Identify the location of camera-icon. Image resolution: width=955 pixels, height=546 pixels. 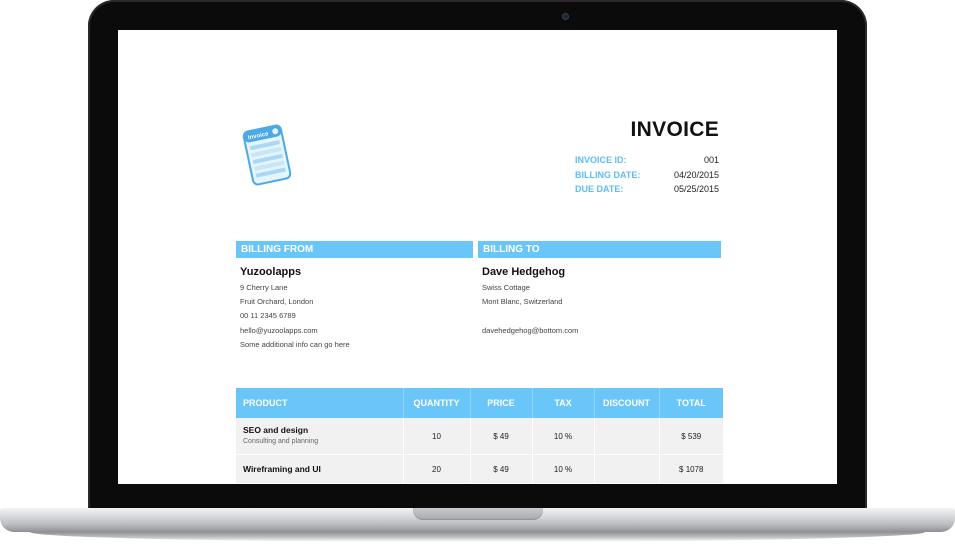
(565, 16).